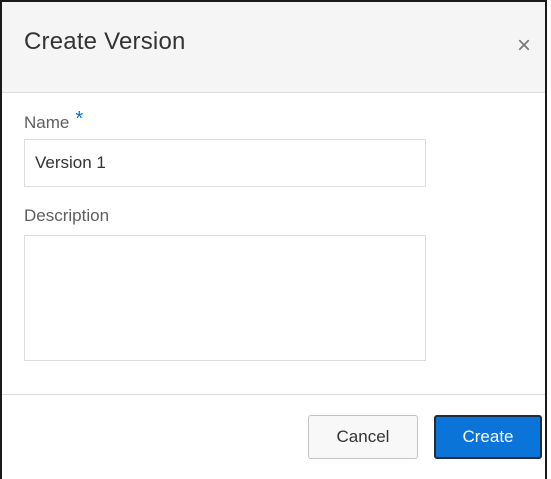 The image size is (551, 479). I want to click on name-input, so click(225, 163).